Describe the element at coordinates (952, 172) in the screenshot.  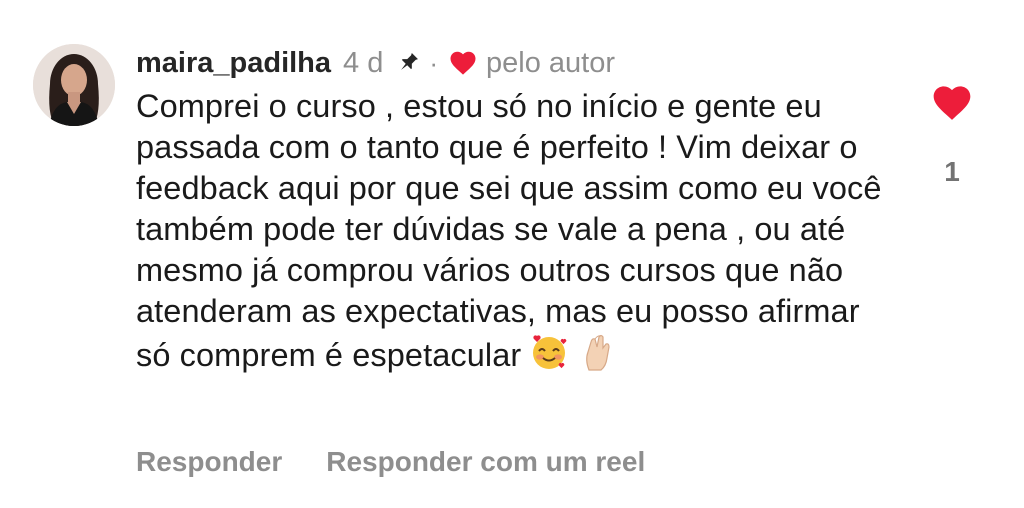
I see `like-count: 1` at that location.